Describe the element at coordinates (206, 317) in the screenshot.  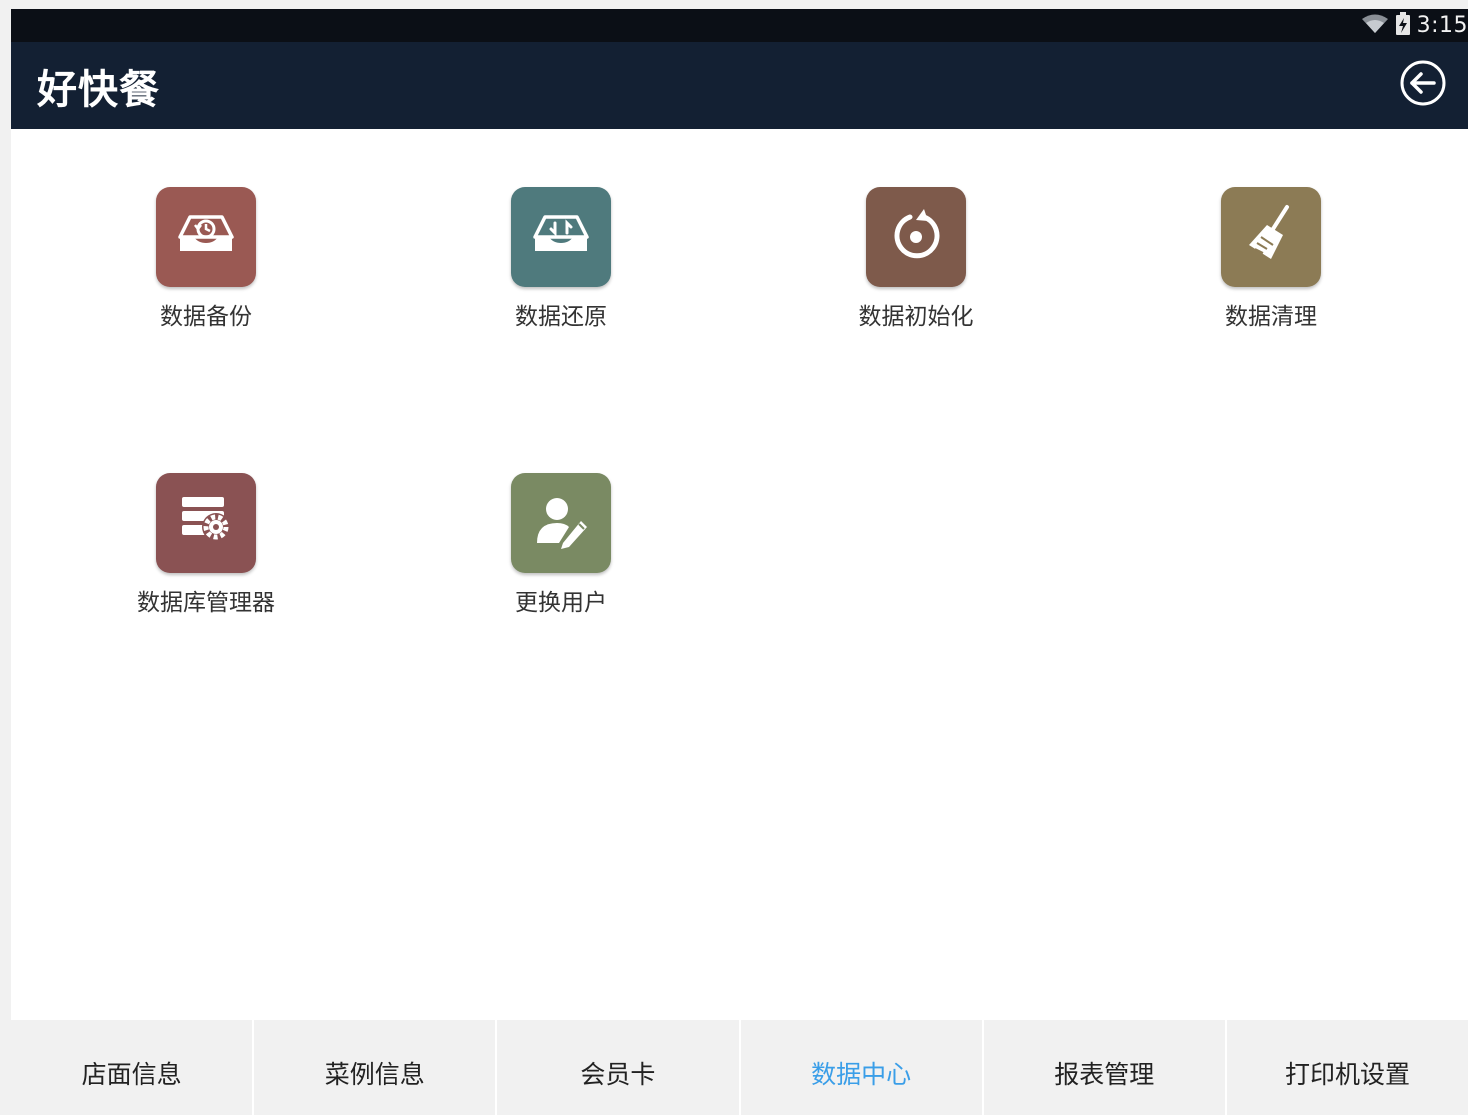
I see `tile-label: 数据备份` at that location.